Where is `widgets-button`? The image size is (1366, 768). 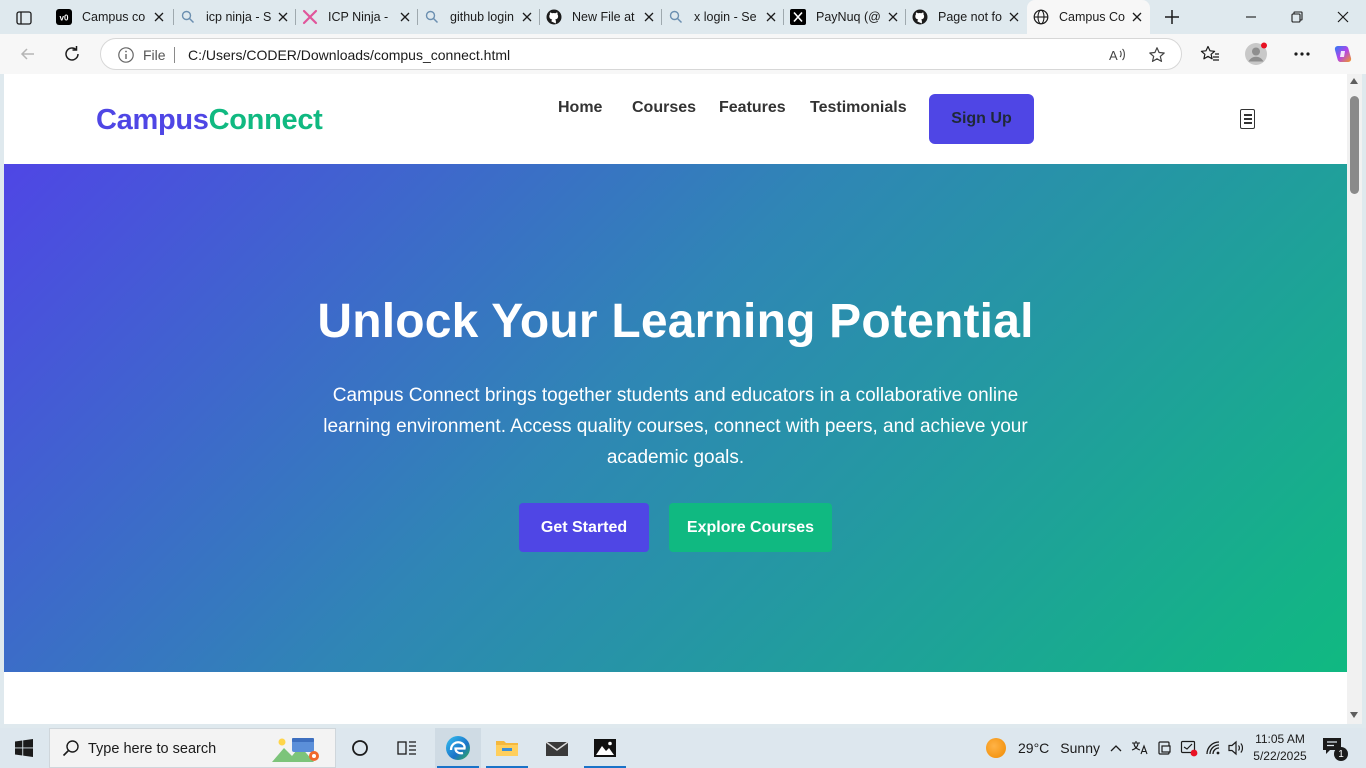 widgets-button is located at coordinates (407, 748).